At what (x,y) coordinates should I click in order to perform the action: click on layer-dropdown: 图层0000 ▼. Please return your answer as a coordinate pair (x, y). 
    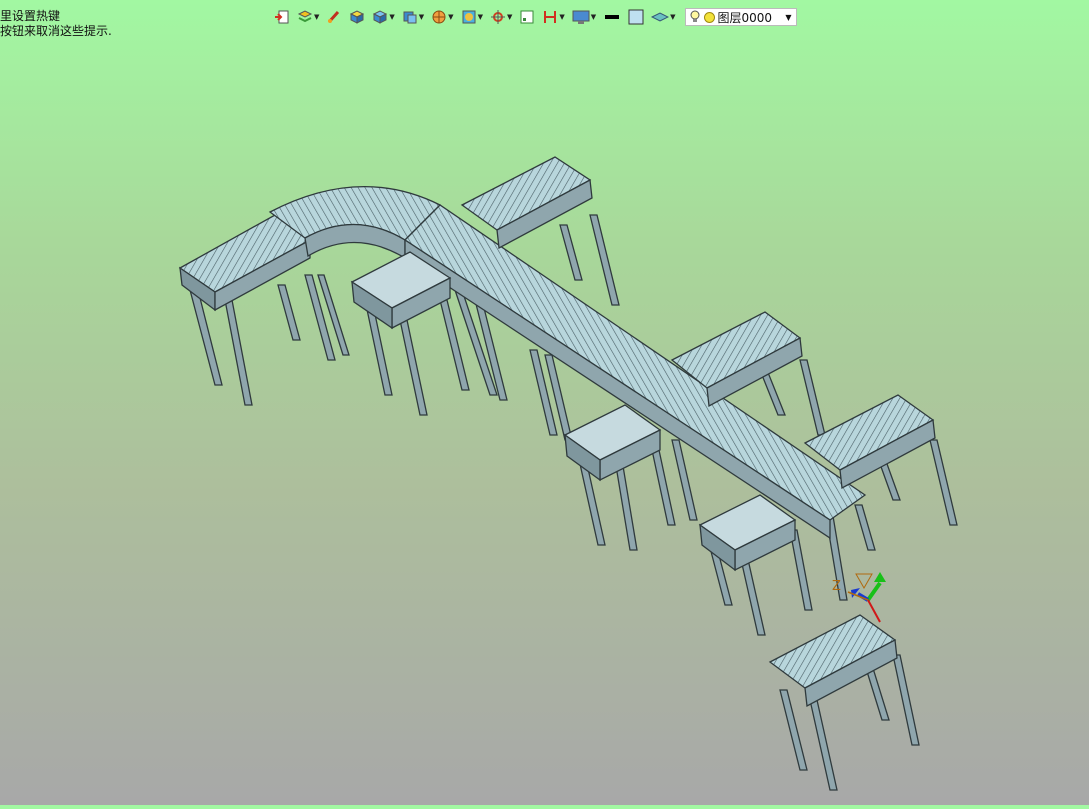
    Looking at the image, I should click on (740, 17).